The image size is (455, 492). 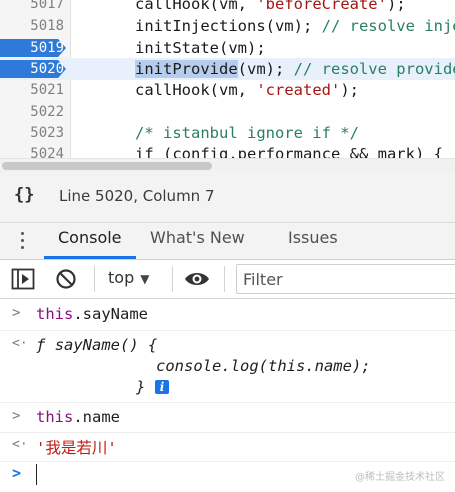 What do you see at coordinates (32, 90) in the screenshot?
I see `line-number: 5021` at bounding box center [32, 90].